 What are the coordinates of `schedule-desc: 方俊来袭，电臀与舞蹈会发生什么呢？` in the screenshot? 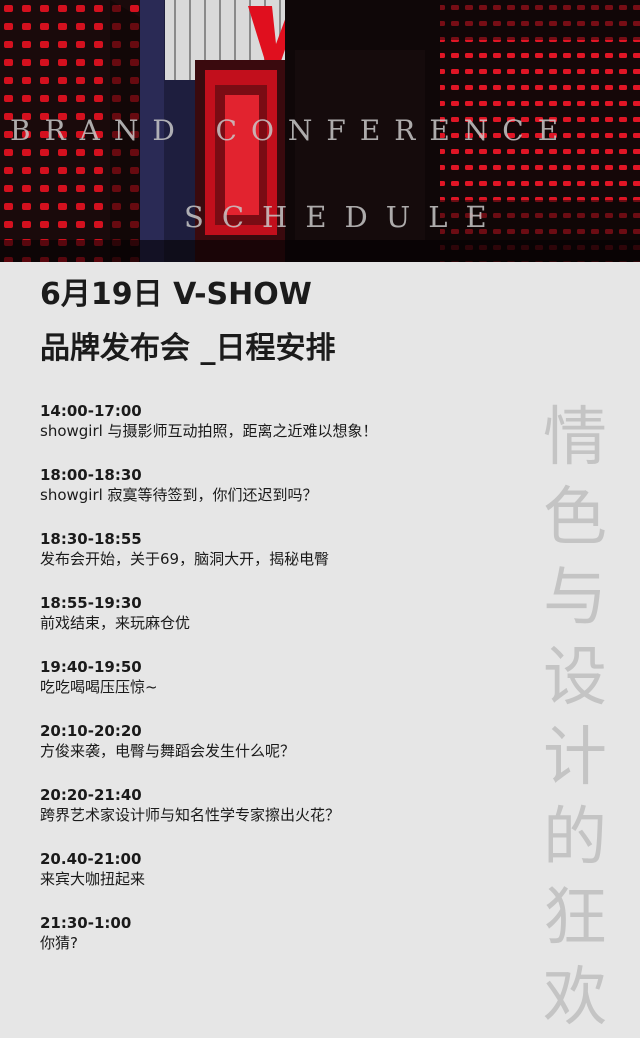 It's located at (168, 751).